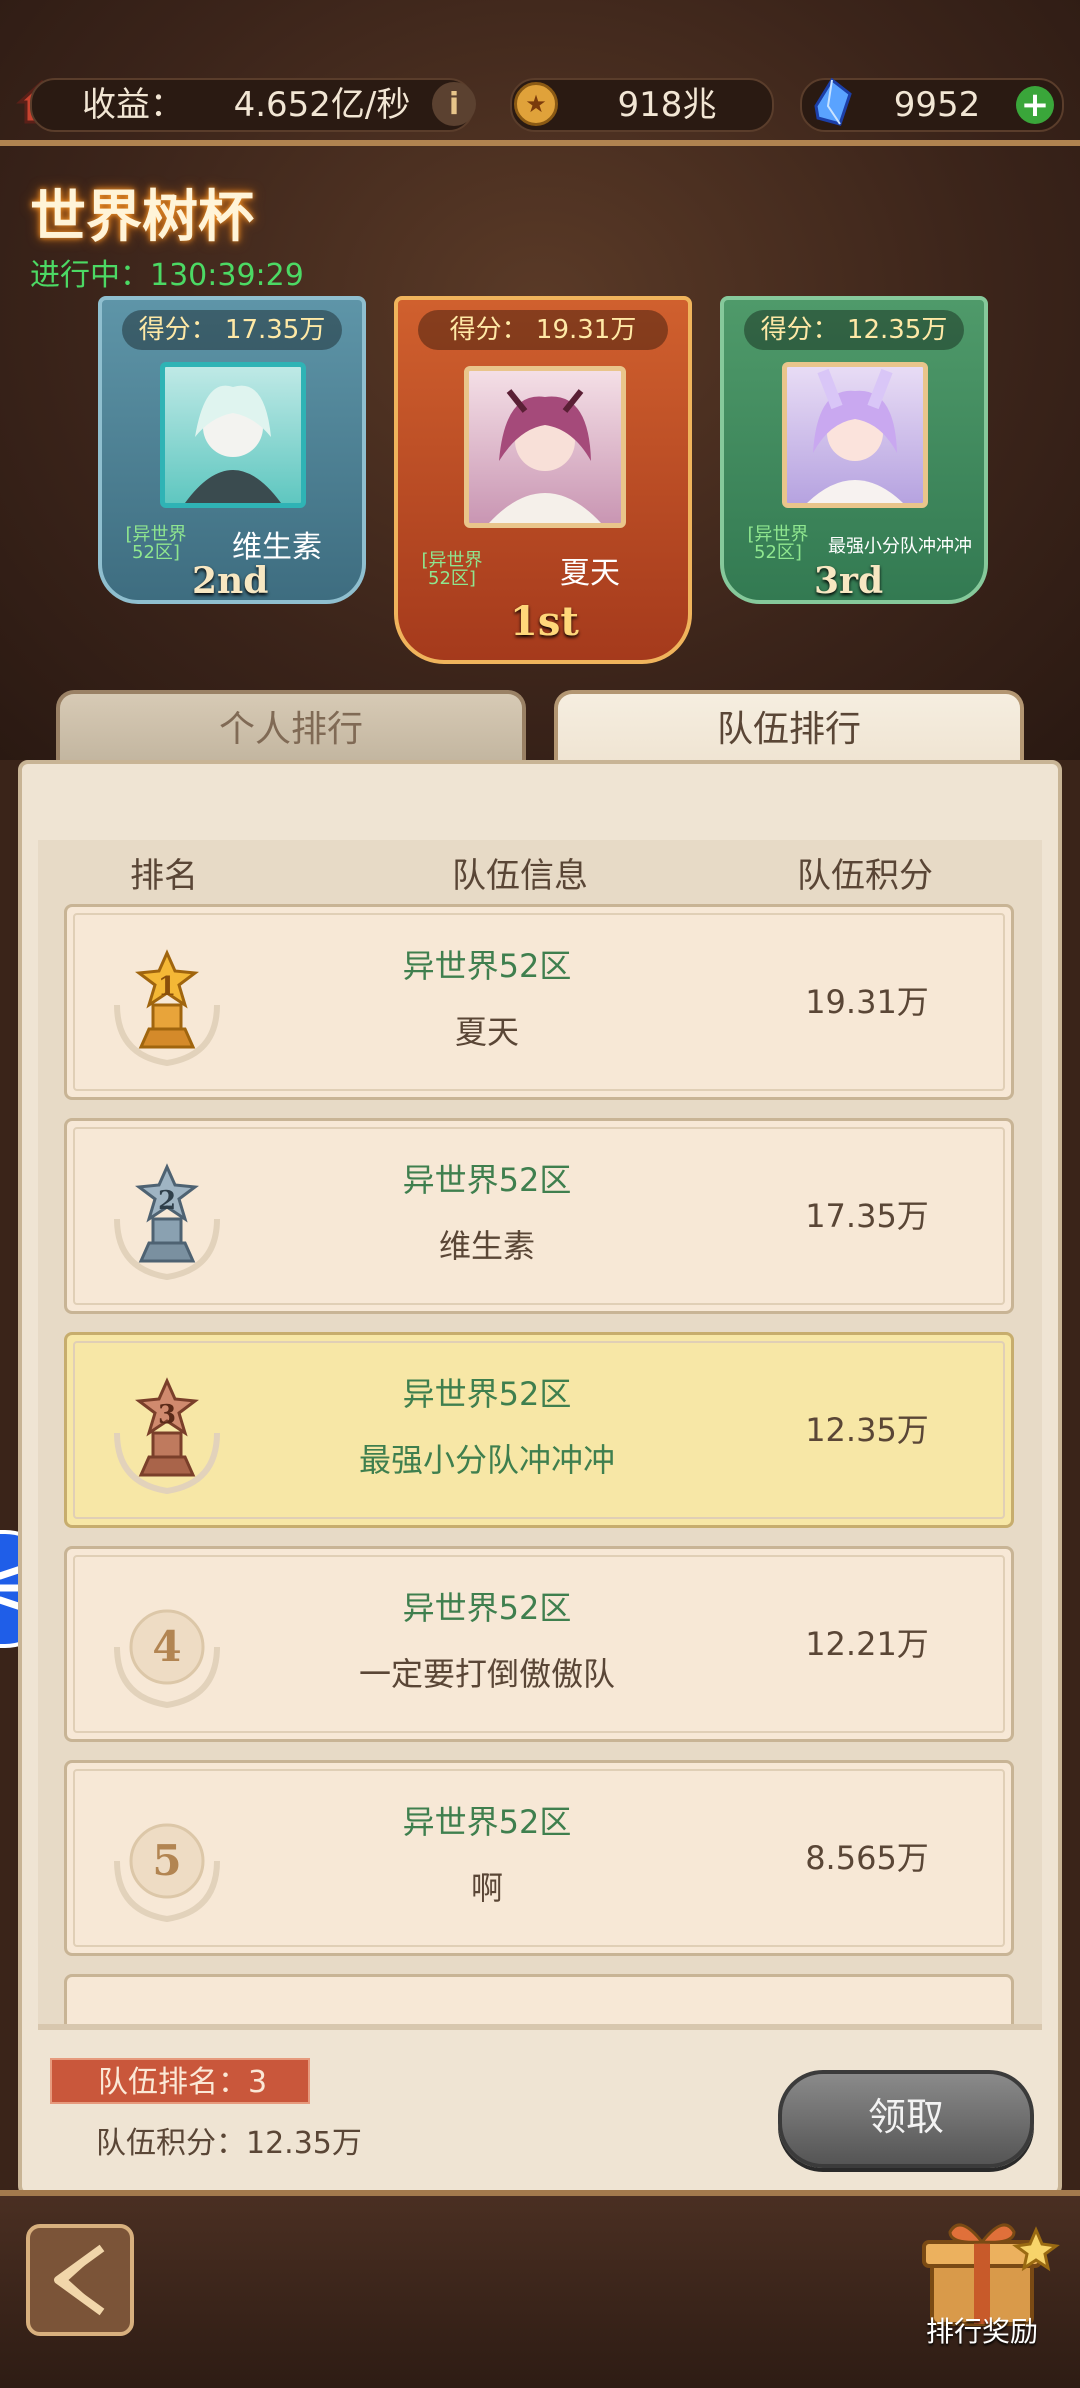  Describe the element at coordinates (543, 330) in the screenshot. I see `podium-score: 得分： 19.31万` at that location.